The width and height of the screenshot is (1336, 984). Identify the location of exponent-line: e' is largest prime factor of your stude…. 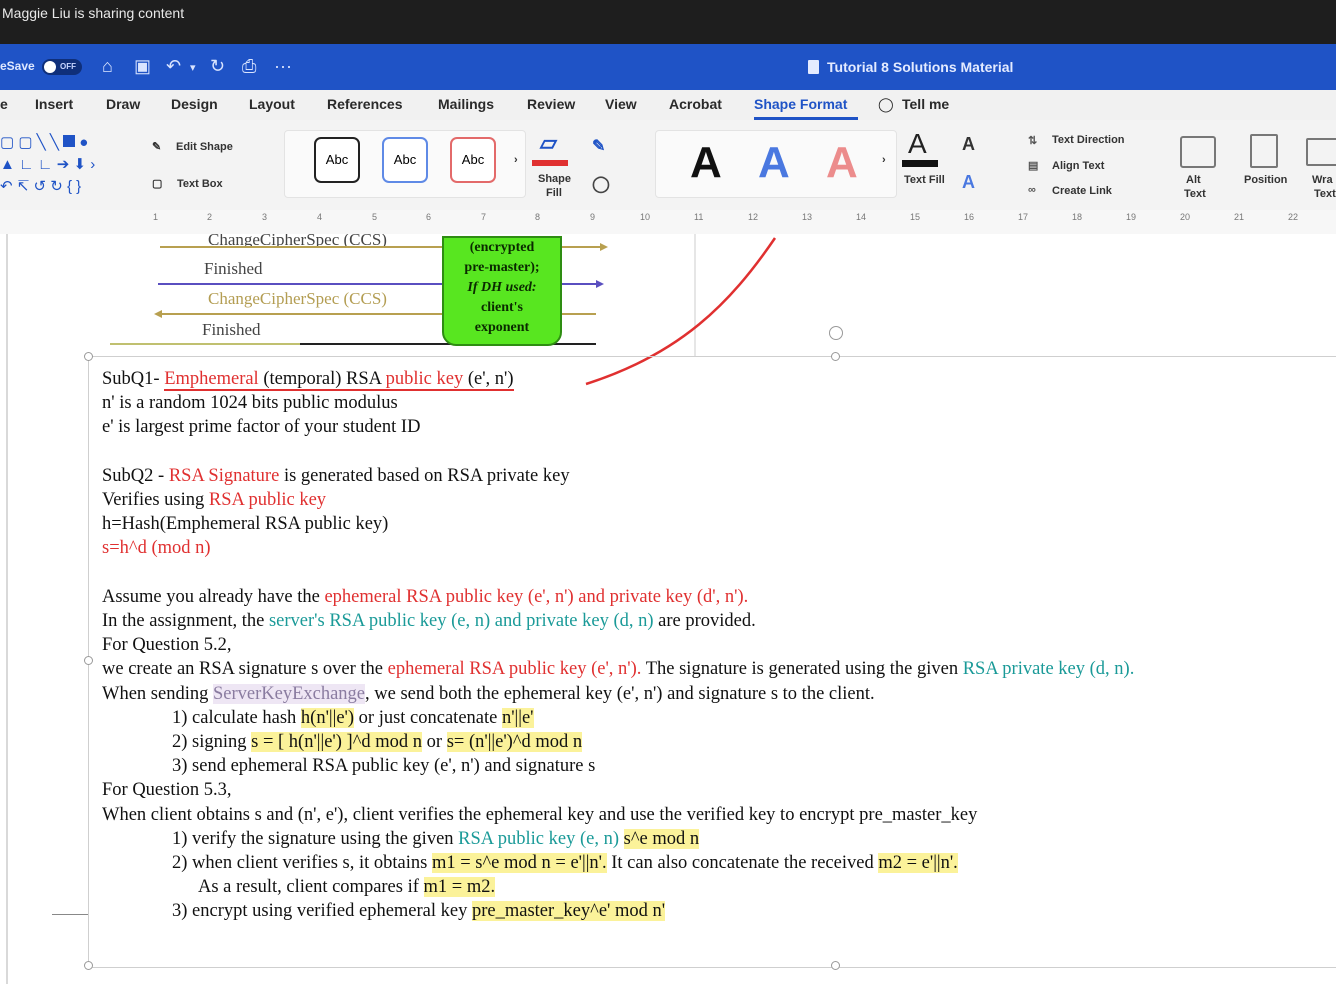
(261, 427).